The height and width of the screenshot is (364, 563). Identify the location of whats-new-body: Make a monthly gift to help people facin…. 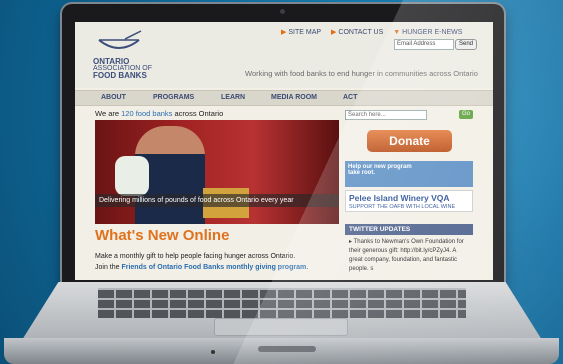
(217, 262).